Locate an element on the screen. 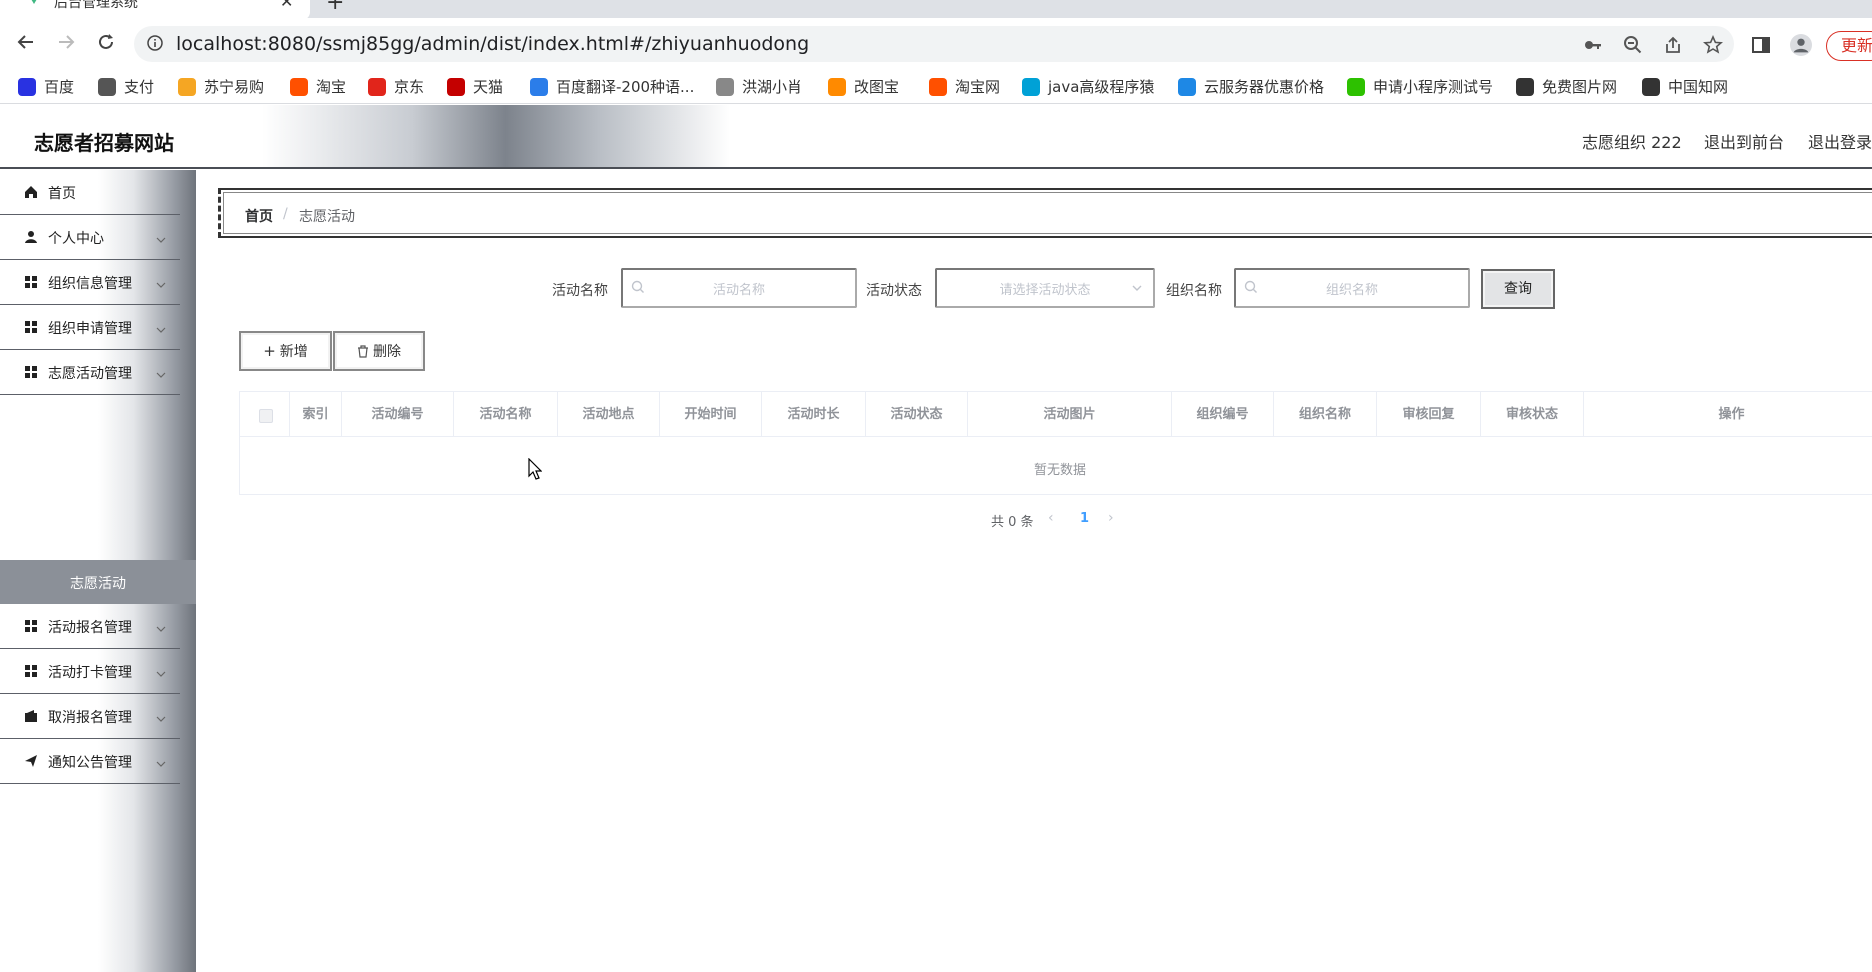  wechat-icon is located at coordinates (1356, 86).